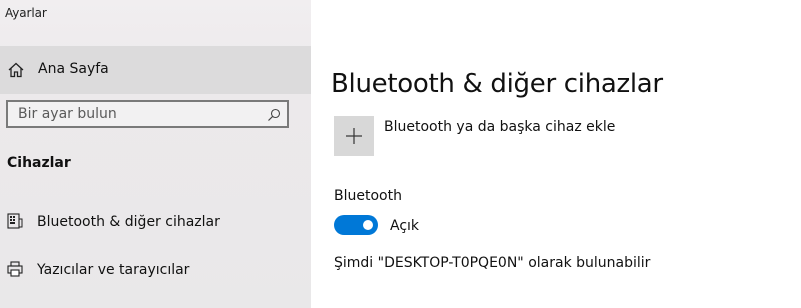 The height and width of the screenshot is (308, 801). I want to click on printer-icon, so click(15, 269).